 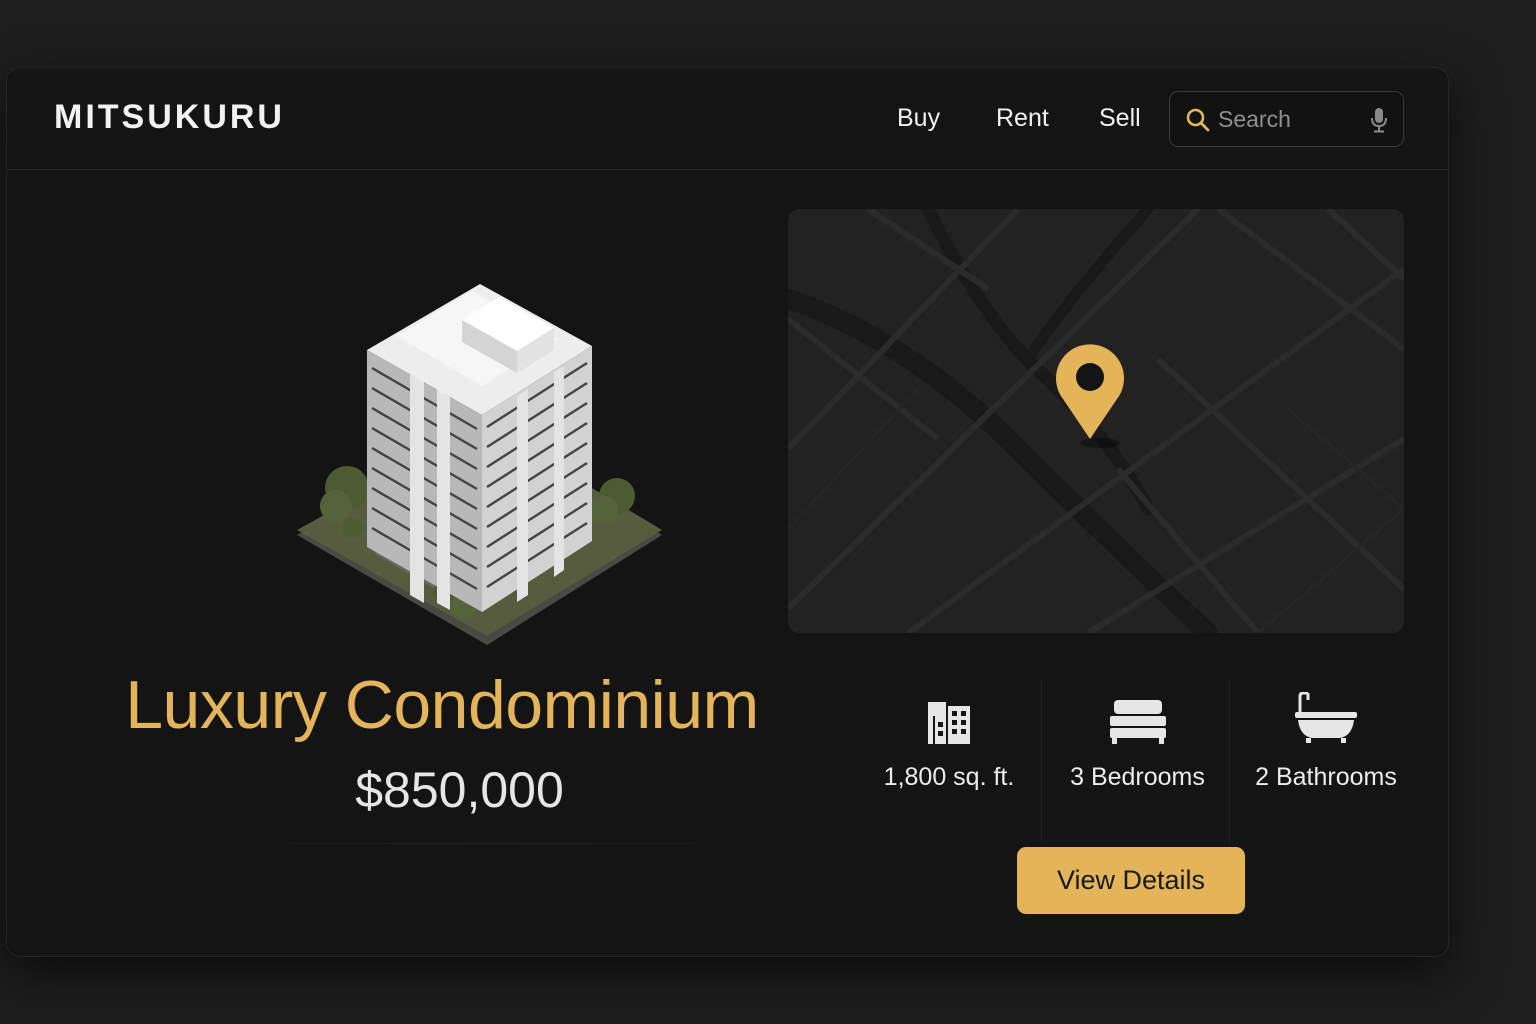 I want to click on nav-sell: Sell, so click(x=1120, y=118).